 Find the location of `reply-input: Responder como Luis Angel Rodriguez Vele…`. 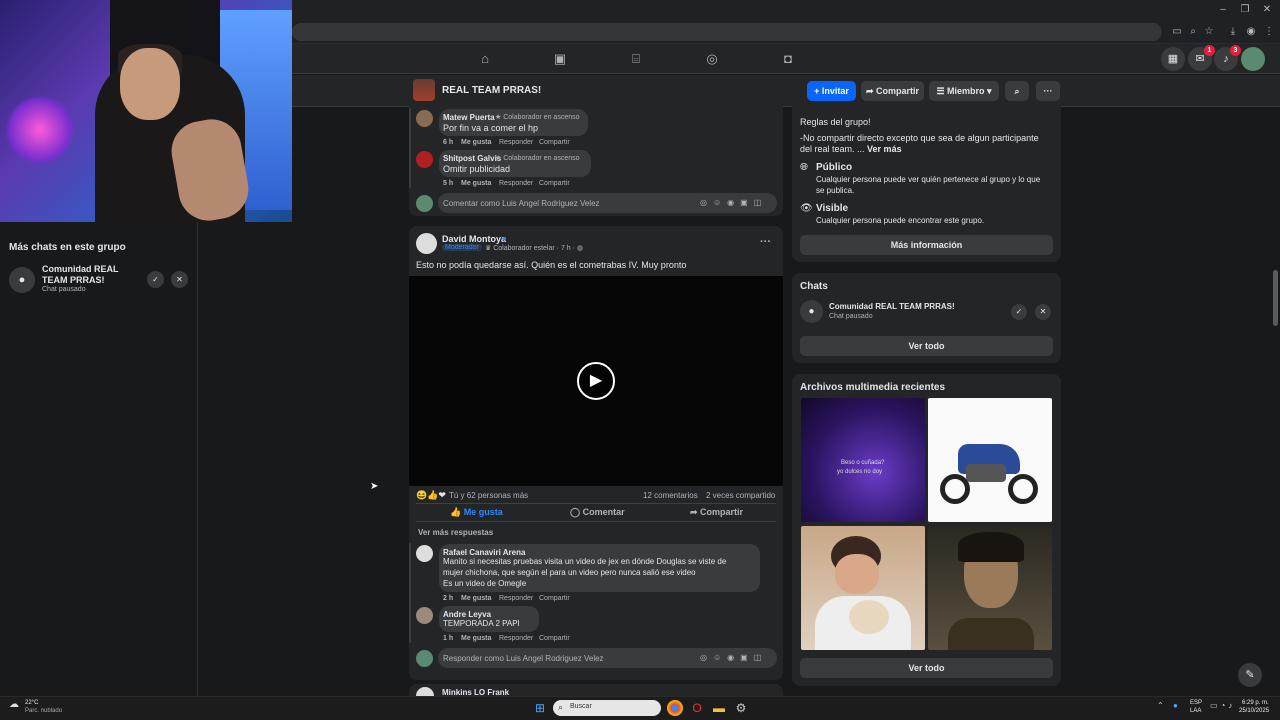

reply-input: Responder como Luis Angel Rodriguez Vele… is located at coordinates (607, 658).